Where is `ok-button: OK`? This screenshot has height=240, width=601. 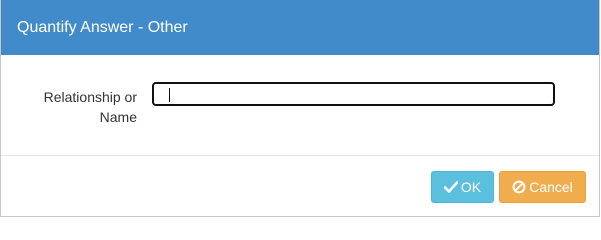 ok-button: OK is located at coordinates (462, 187).